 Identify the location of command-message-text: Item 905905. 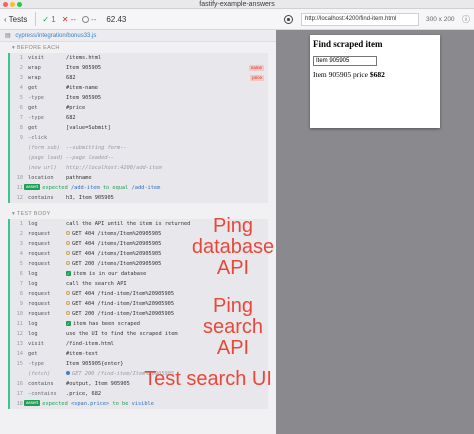
(84, 98).